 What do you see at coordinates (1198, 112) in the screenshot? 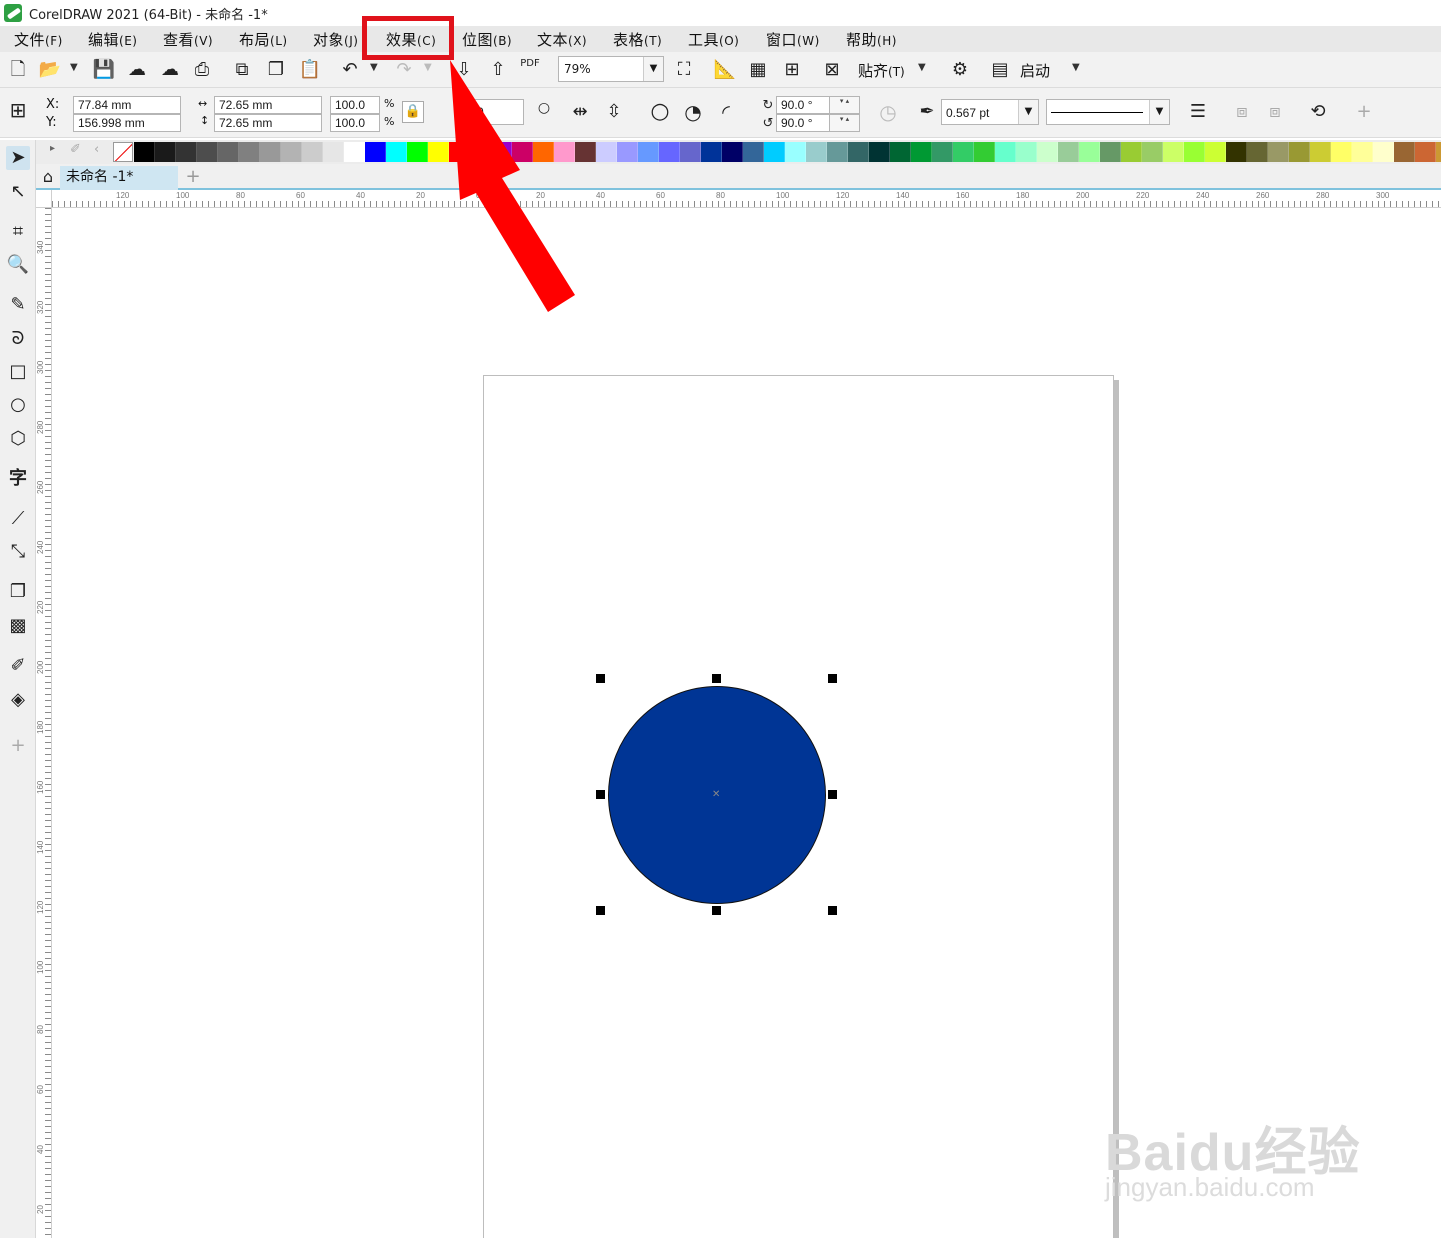
I see `wrap-text-icon: ☰` at bounding box center [1198, 112].